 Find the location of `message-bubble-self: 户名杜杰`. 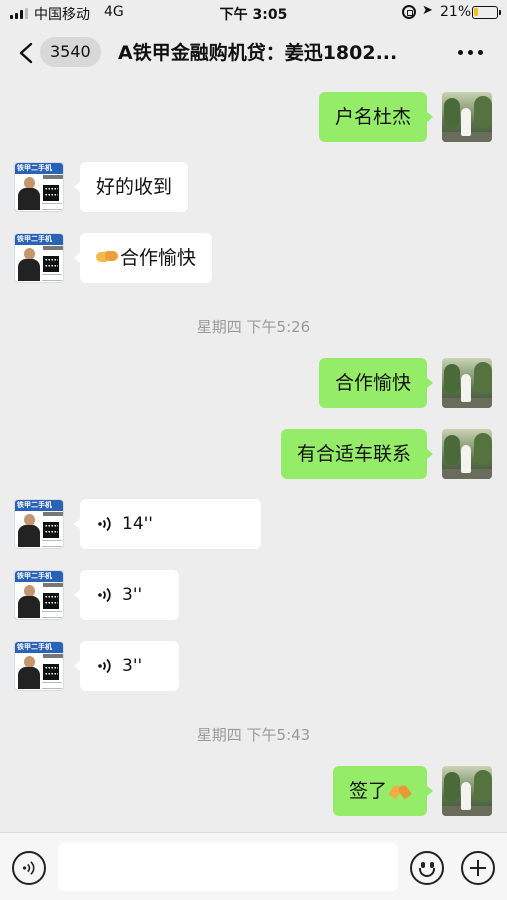

message-bubble-self: 户名杜杰 is located at coordinates (376, 117).